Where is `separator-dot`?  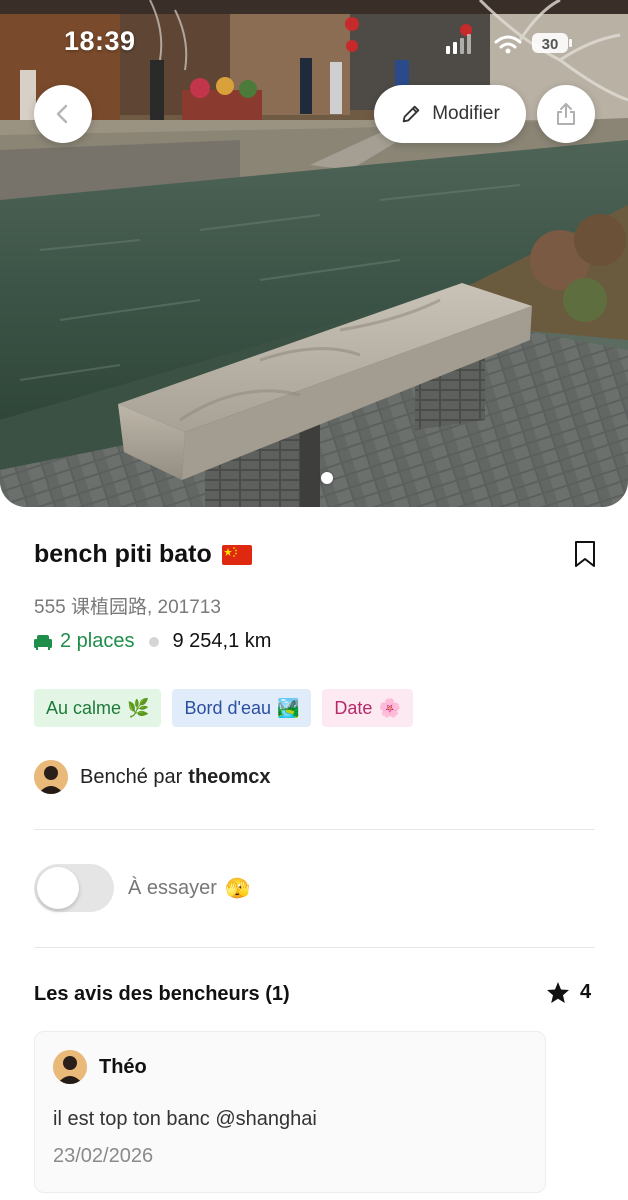
separator-dot is located at coordinates (153, 641).